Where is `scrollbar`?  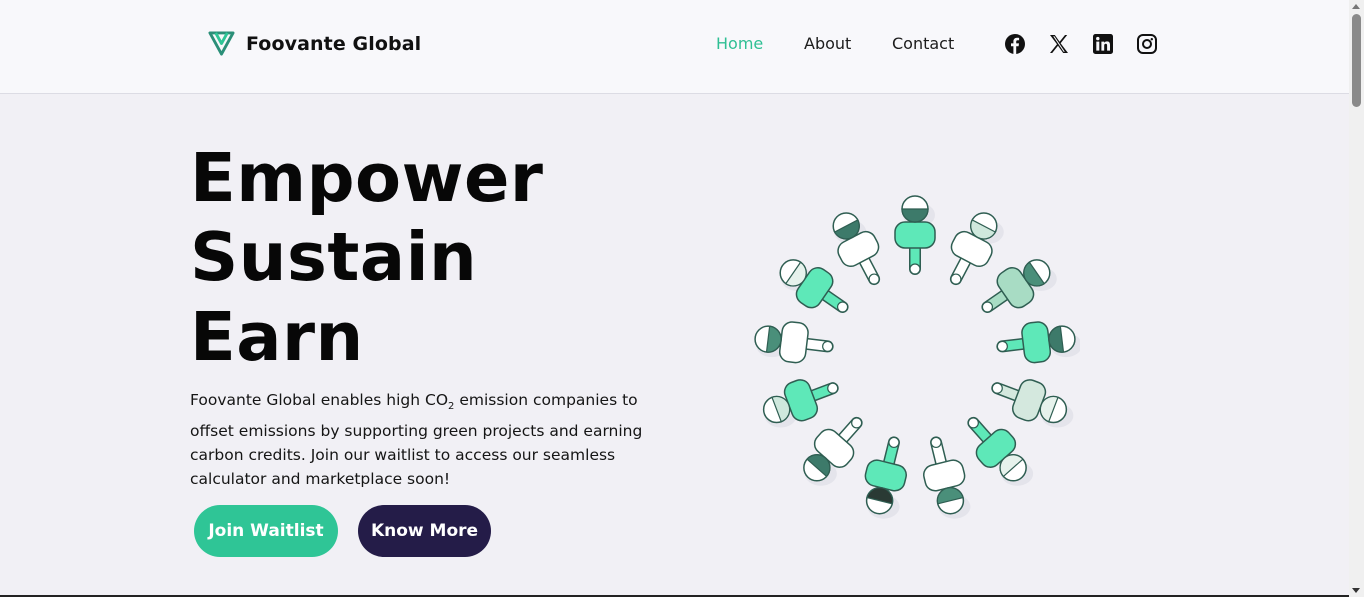 scrollbar is located at coordinates (1356, 298).